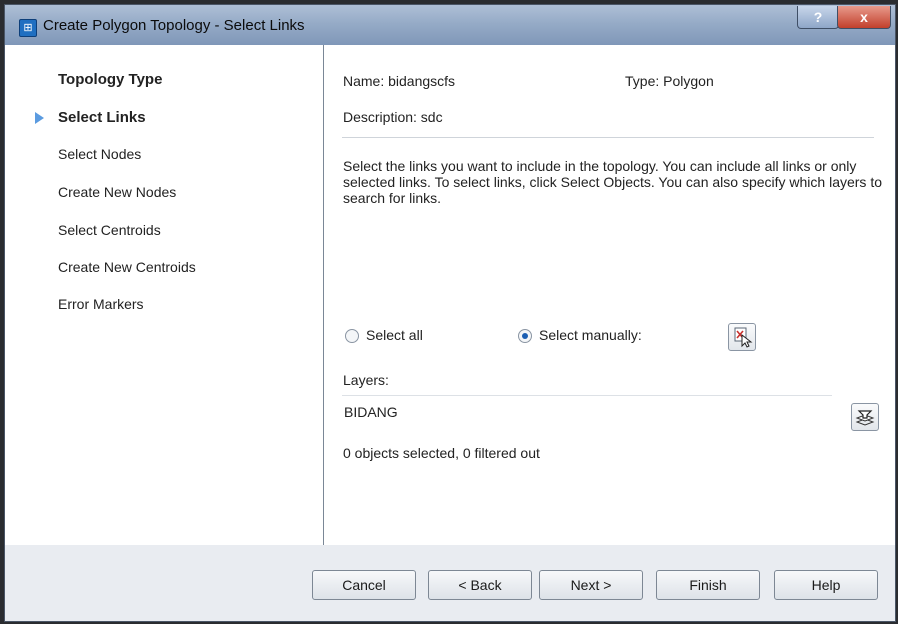 Image resolution: width=898 pixels, height=624 pixels. I want to click on button-bar: Cancel < Back Next > Finish Help, so click(450, 583).